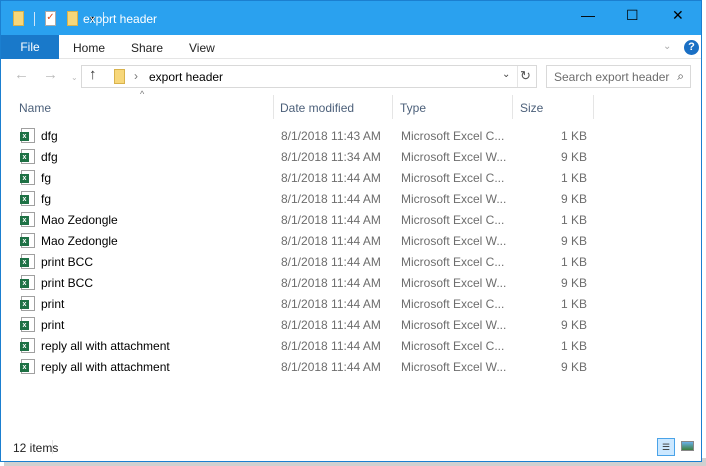  What do you see at coordinates (317, 108) in the screenshot?
I see `column-header-date: Date modified` at bounding box center [317, 108].